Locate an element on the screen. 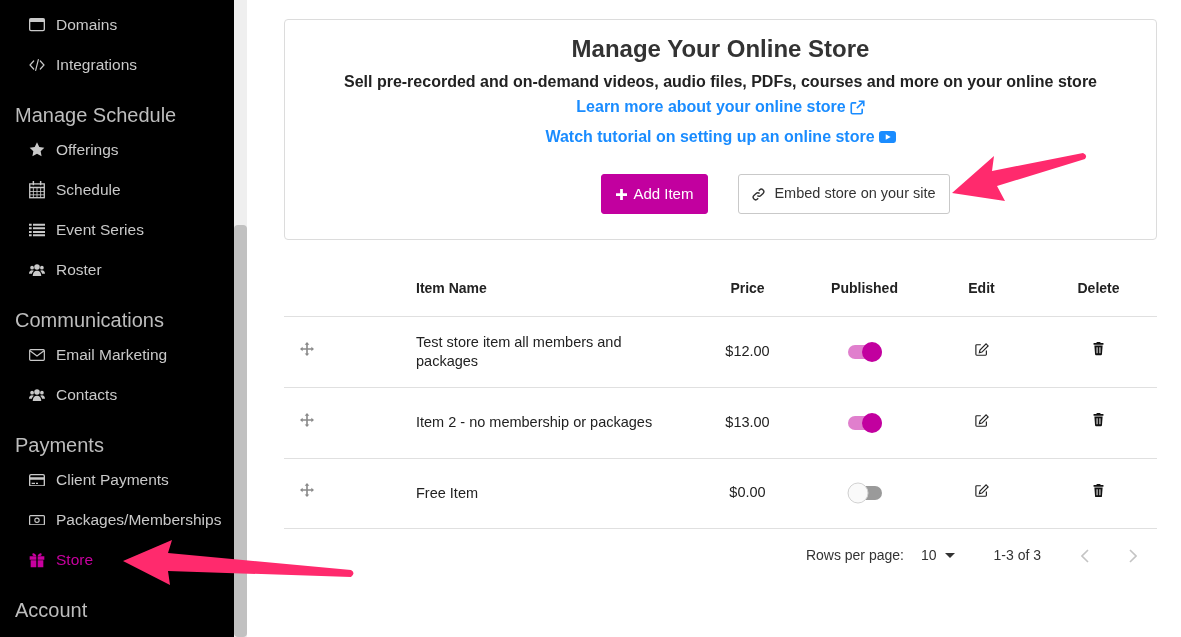  sidebar-item: Offerings is located at coordinates (59, 150).